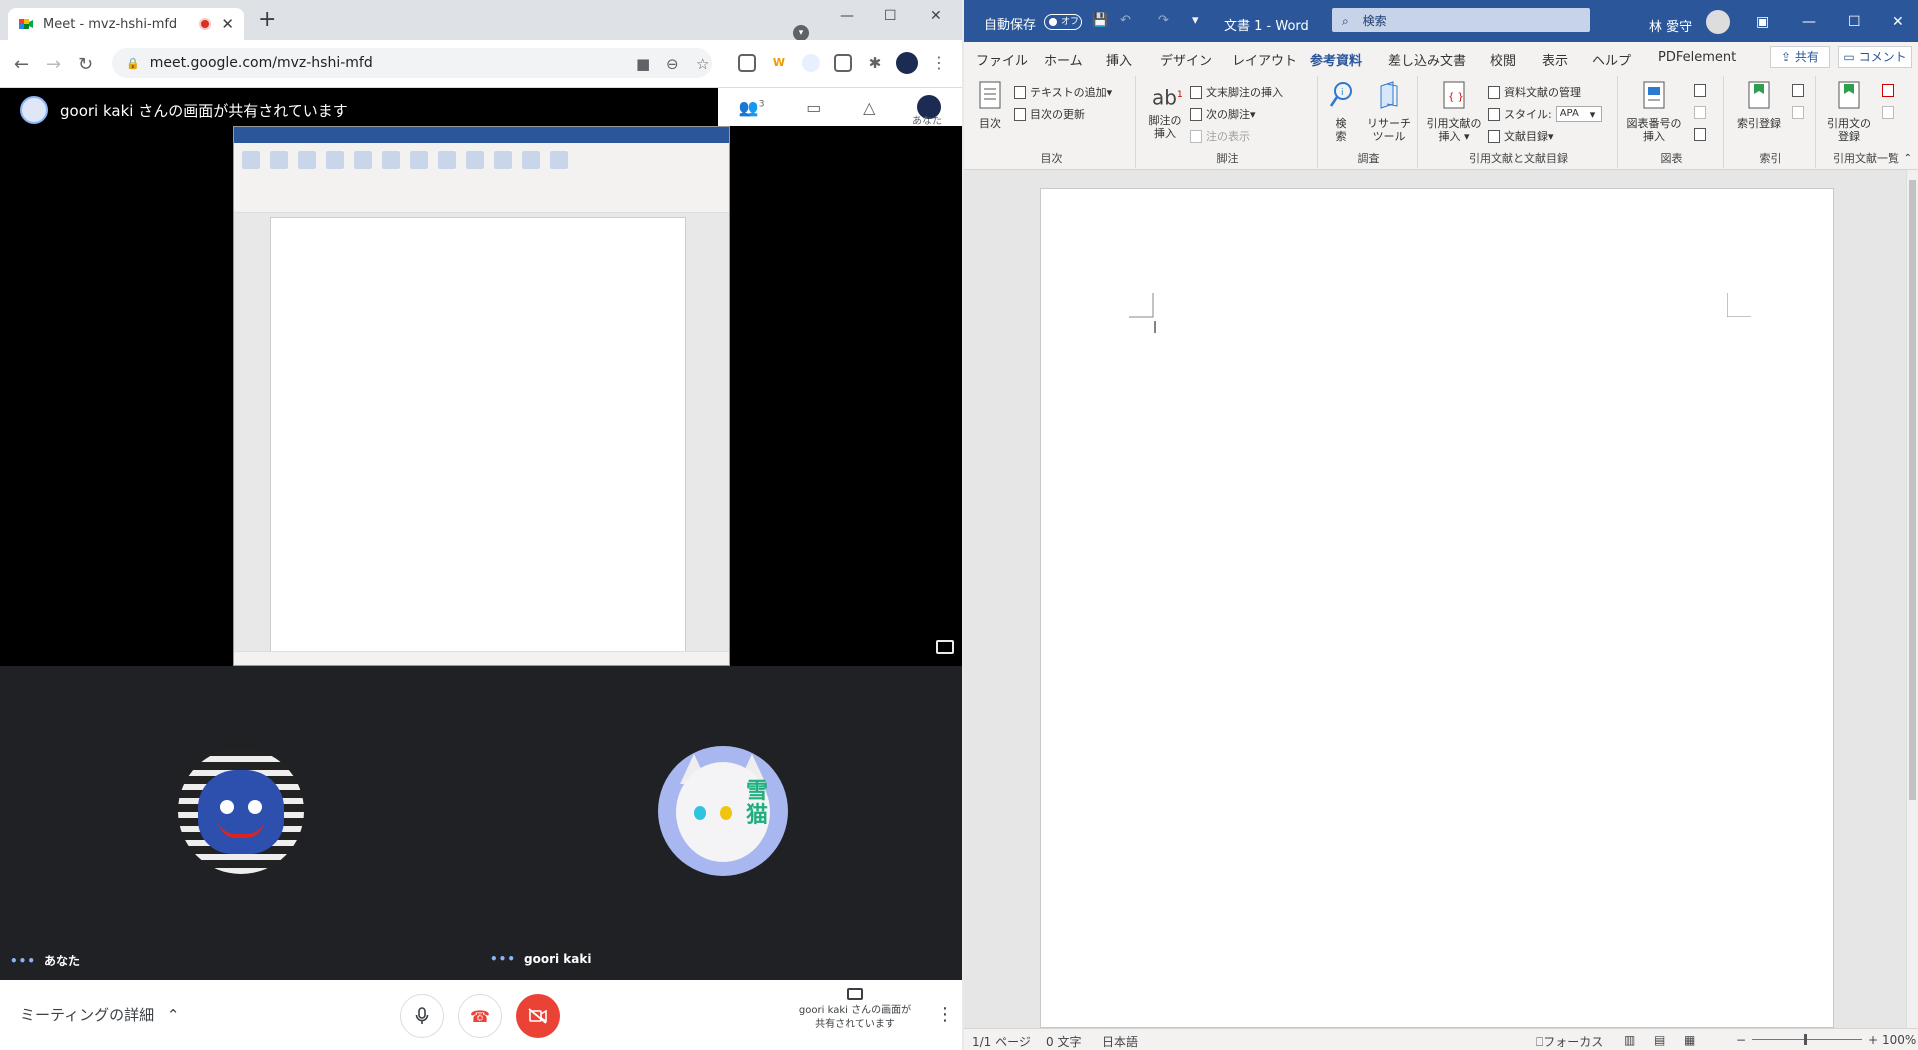 This screenshot has height=1050, width=1918. I want to click on extension-w-icon: W, so click(779, 63).